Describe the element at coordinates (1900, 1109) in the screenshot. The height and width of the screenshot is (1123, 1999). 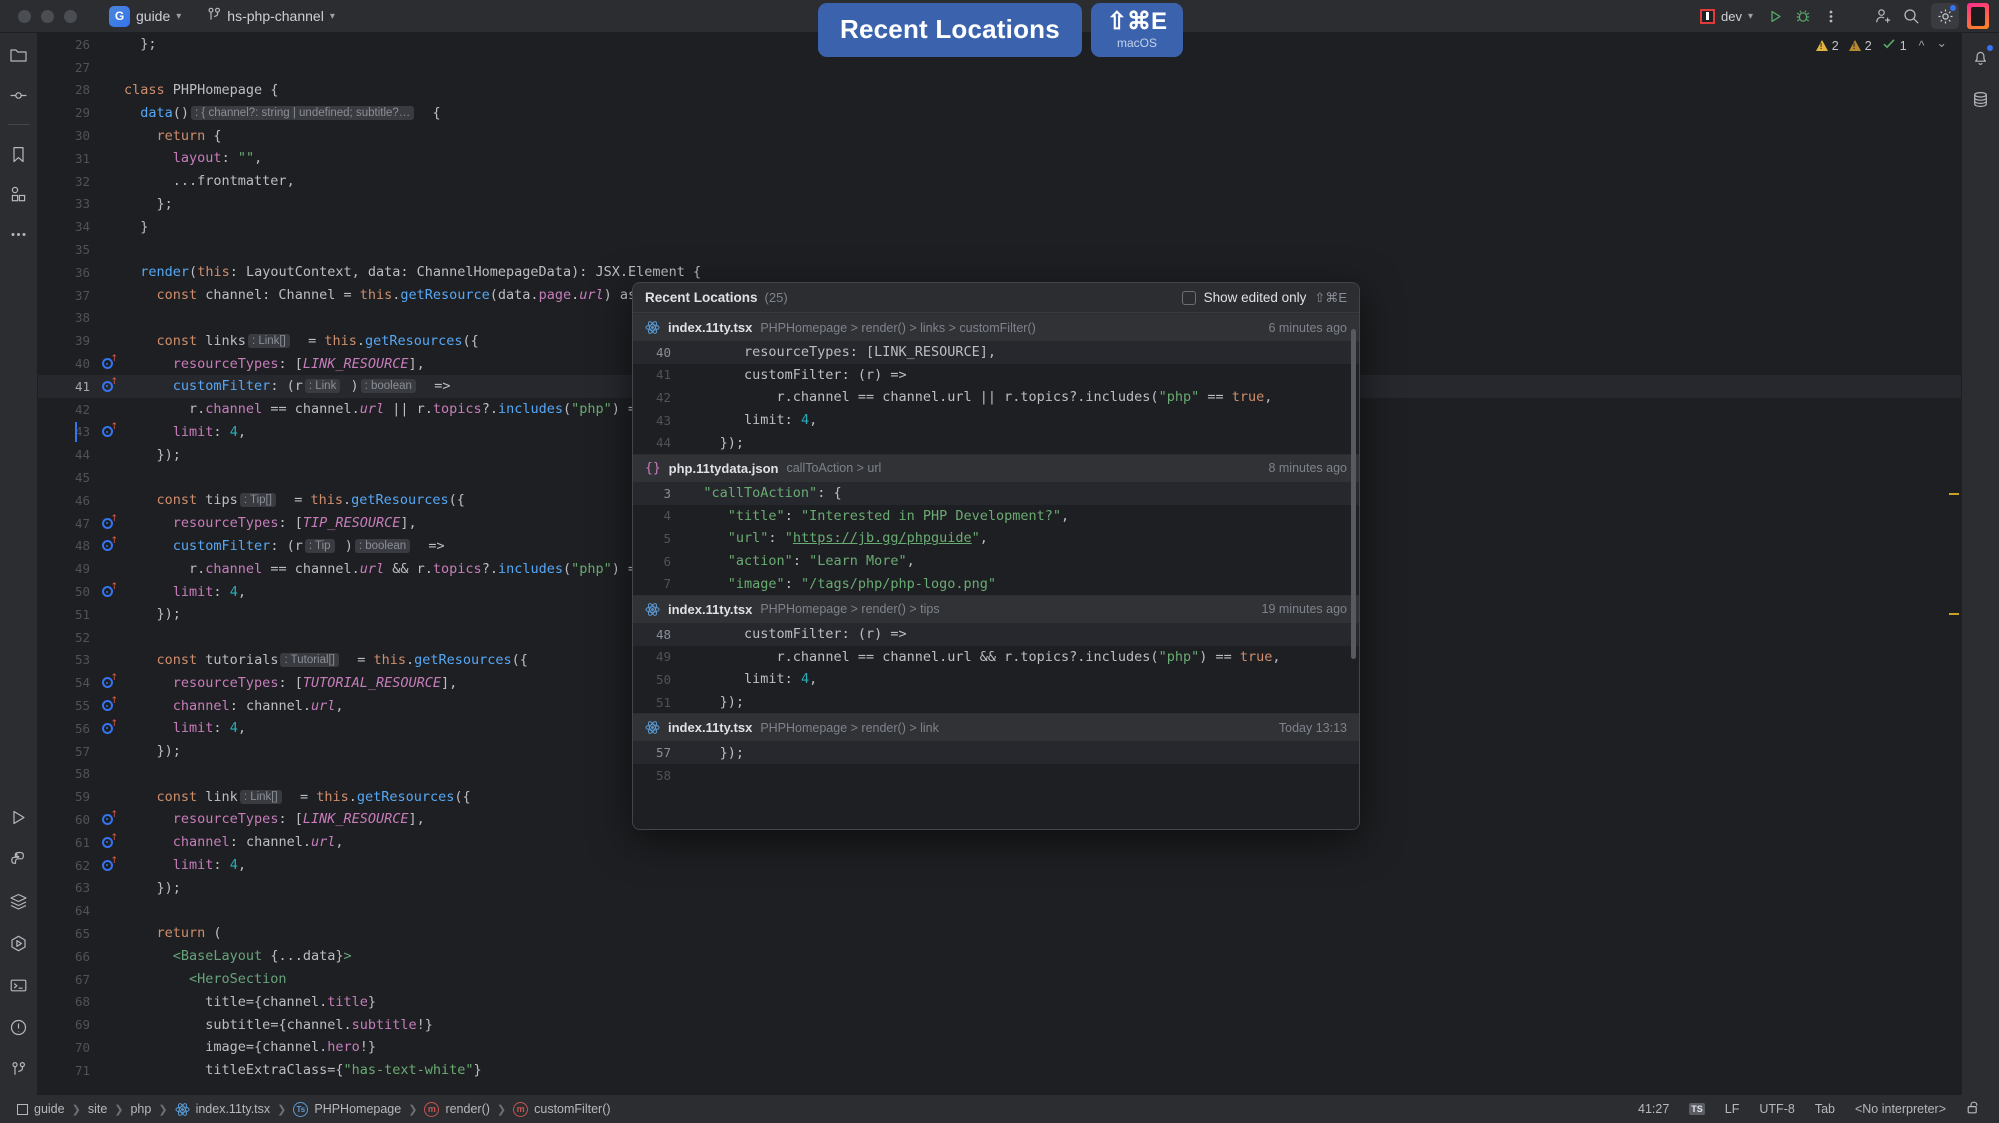
I see `interpreter-selector: <No interpreter>` at that location.